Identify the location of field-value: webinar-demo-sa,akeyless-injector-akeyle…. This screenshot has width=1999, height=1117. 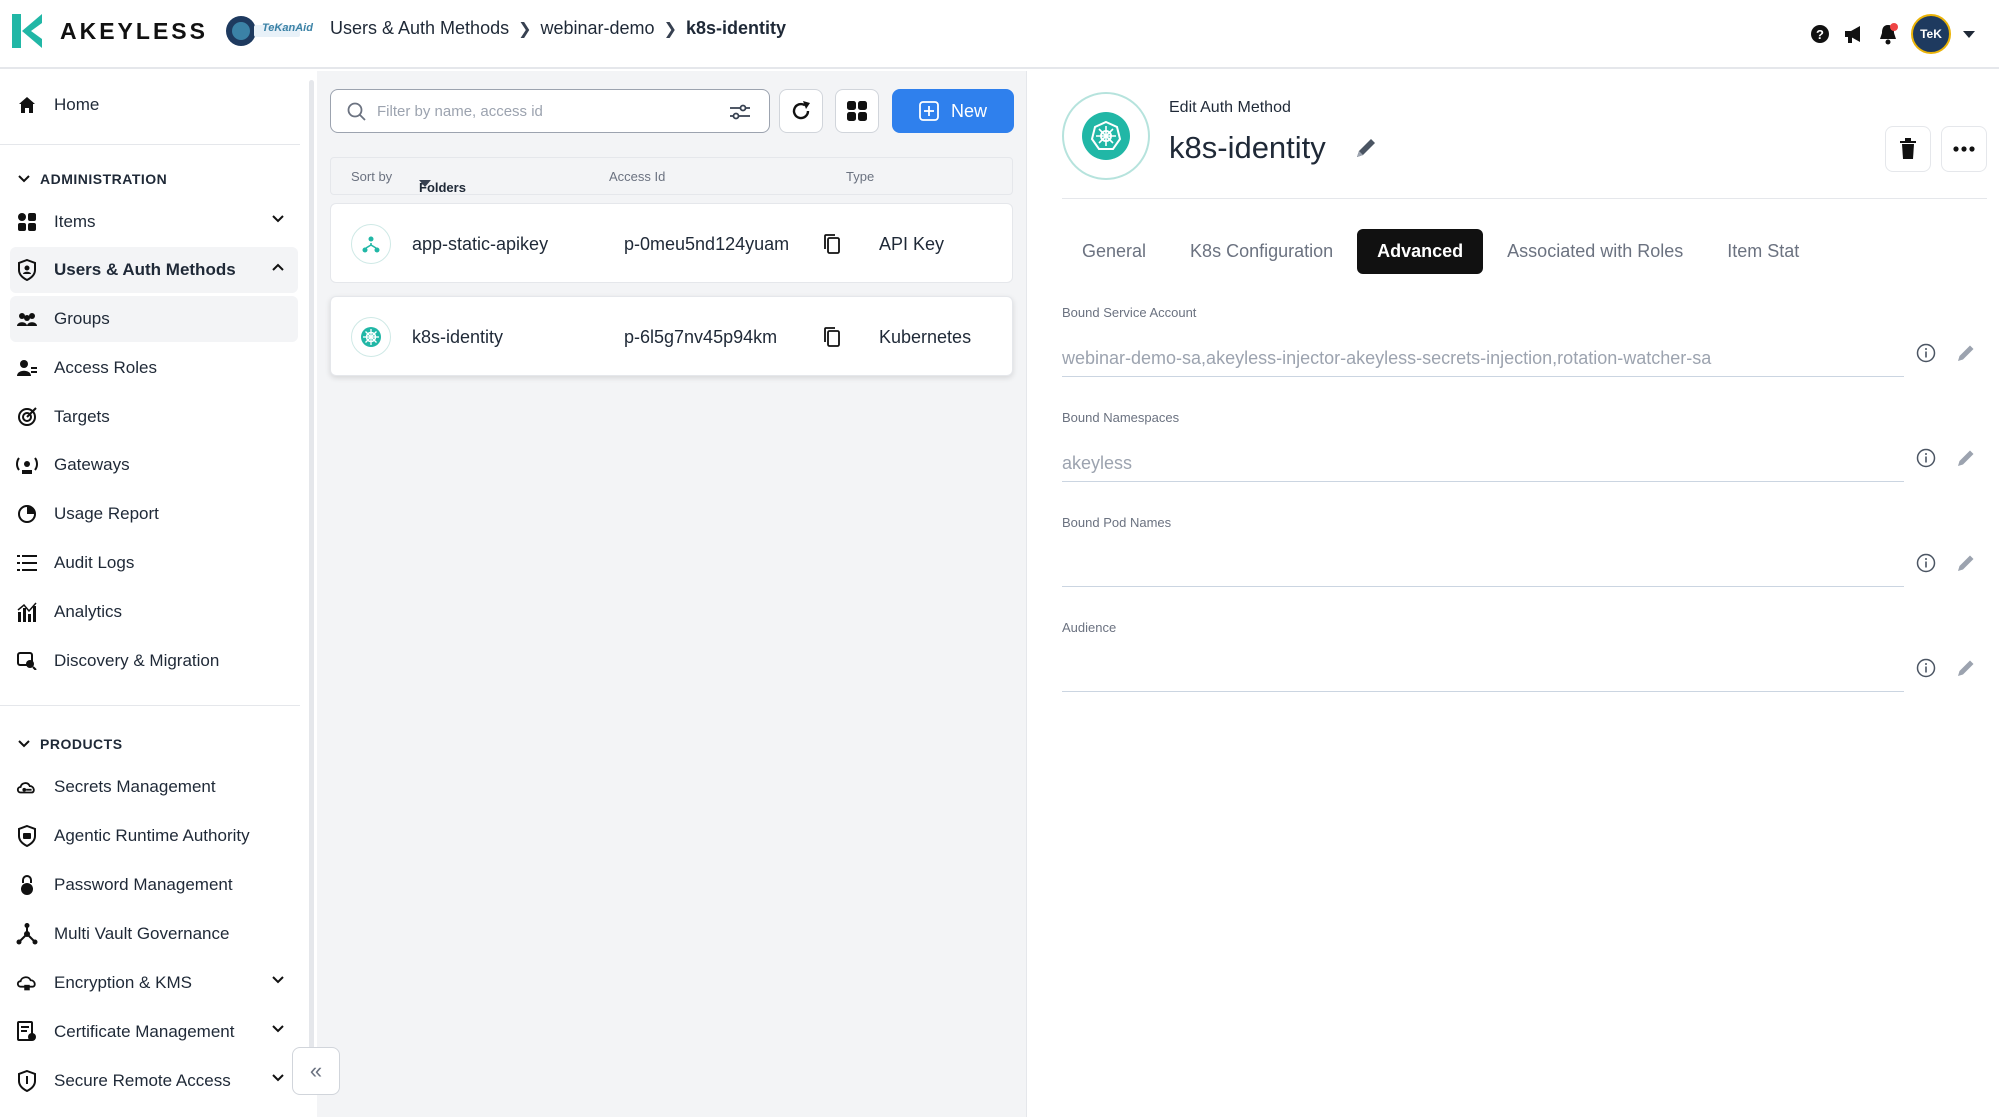
(1483, 358).